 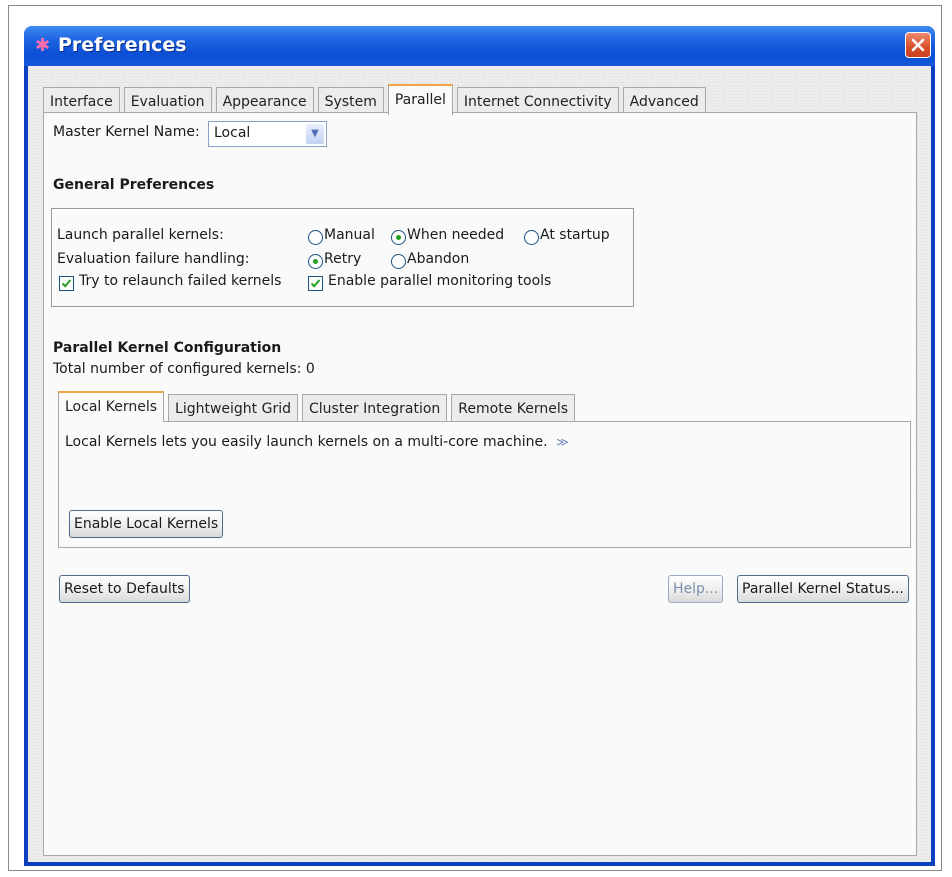 What do you see at coordinates (124, 589) in the screenshot?
I see `reset-to-defaults-button: Reset to Defaults` at bounding box center [124, 589].